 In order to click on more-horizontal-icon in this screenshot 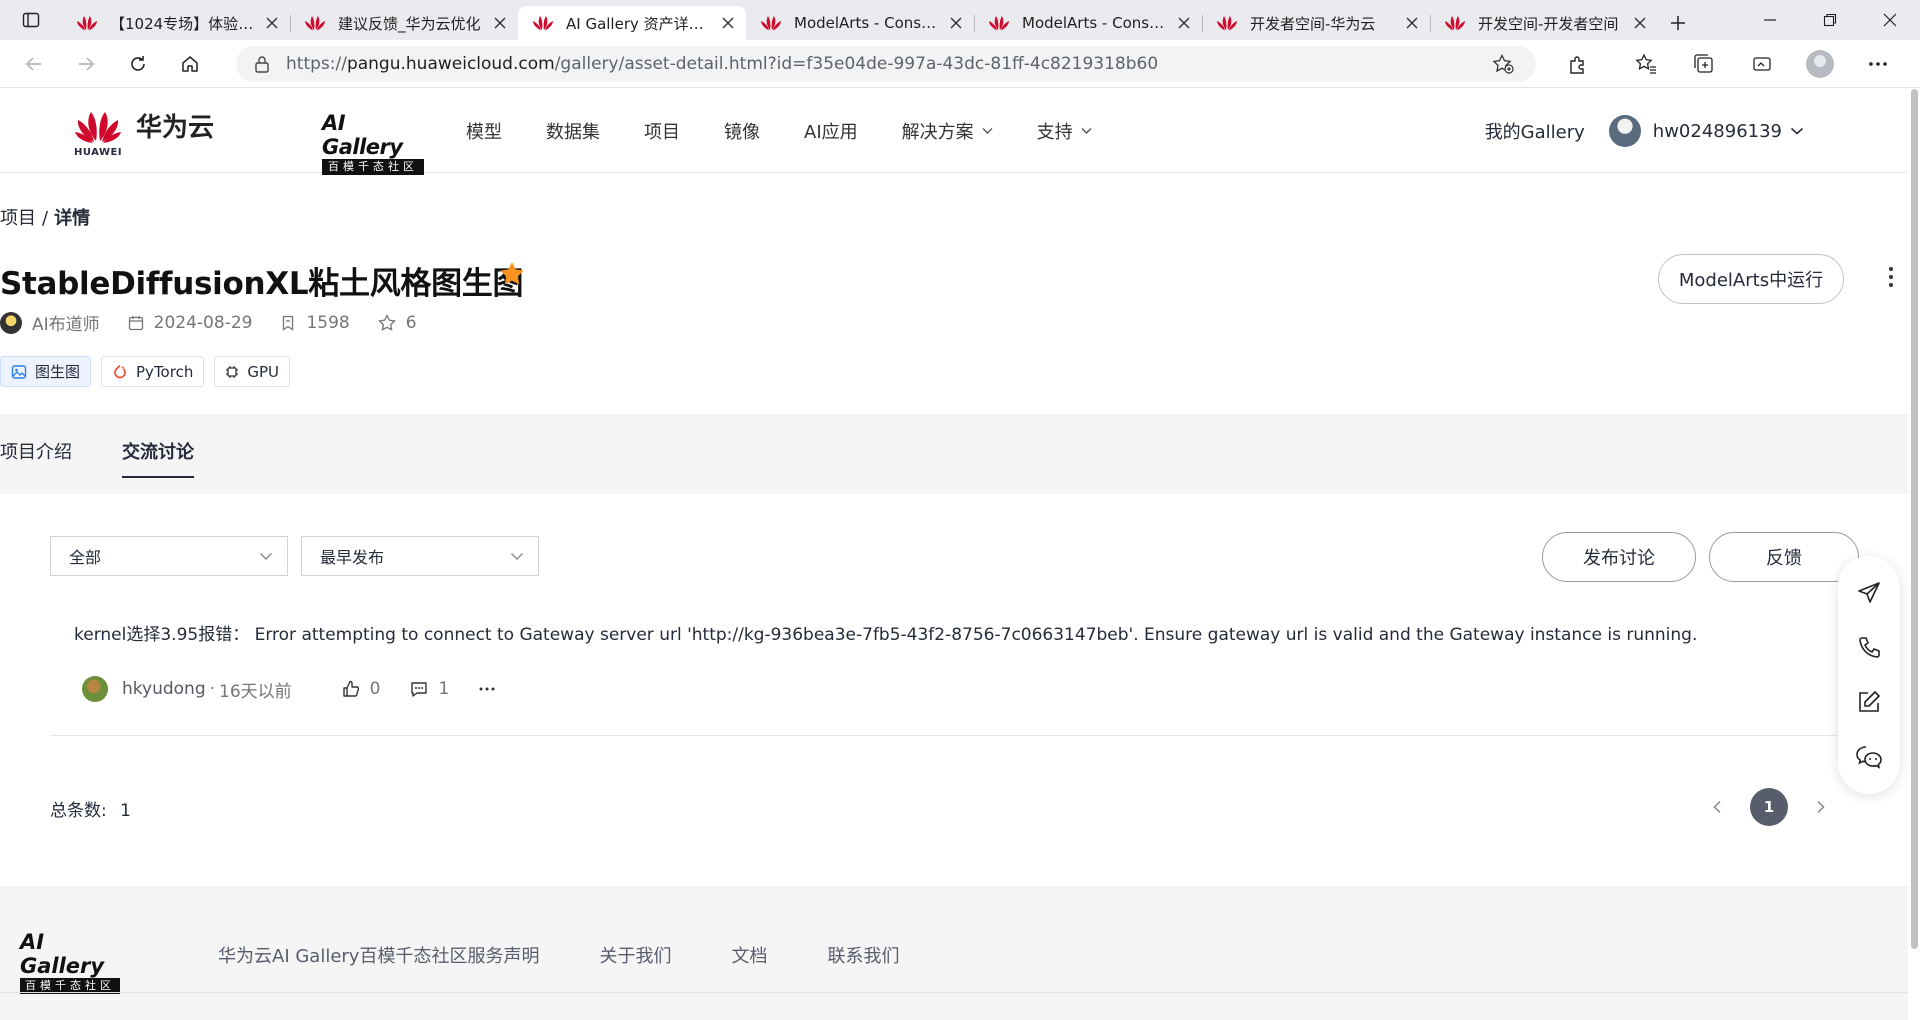, I will do `click(1878, 64)`.